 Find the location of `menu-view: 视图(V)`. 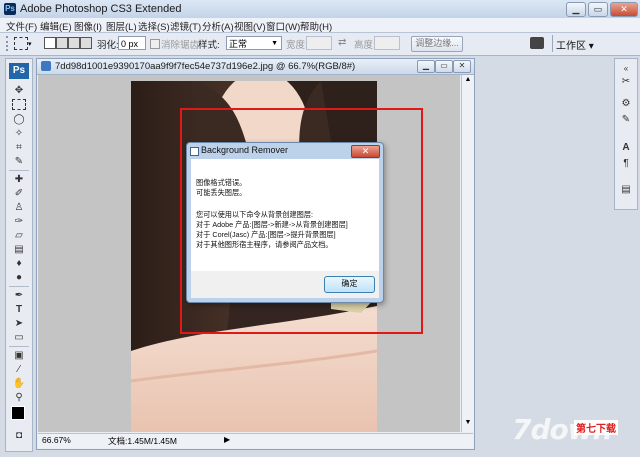

menu-view: 视图(V) is located at coordinates (250, 26).